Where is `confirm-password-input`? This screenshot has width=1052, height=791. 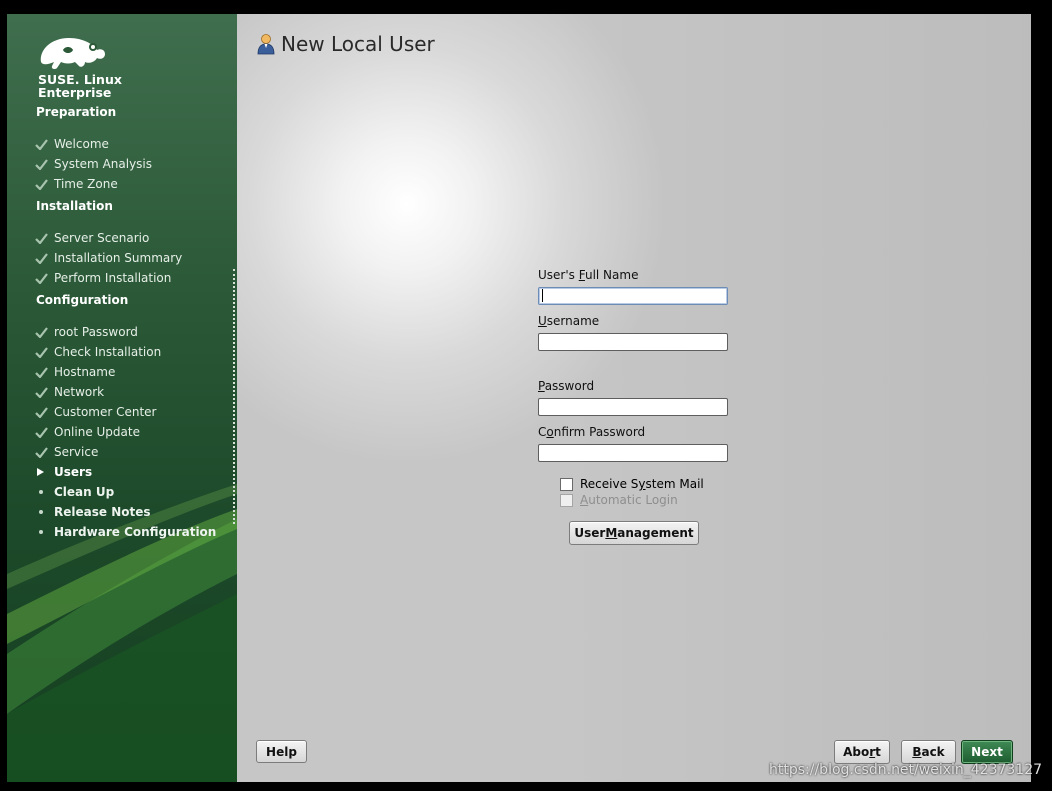 confirm-password-input is located at coordinates (633, 453).